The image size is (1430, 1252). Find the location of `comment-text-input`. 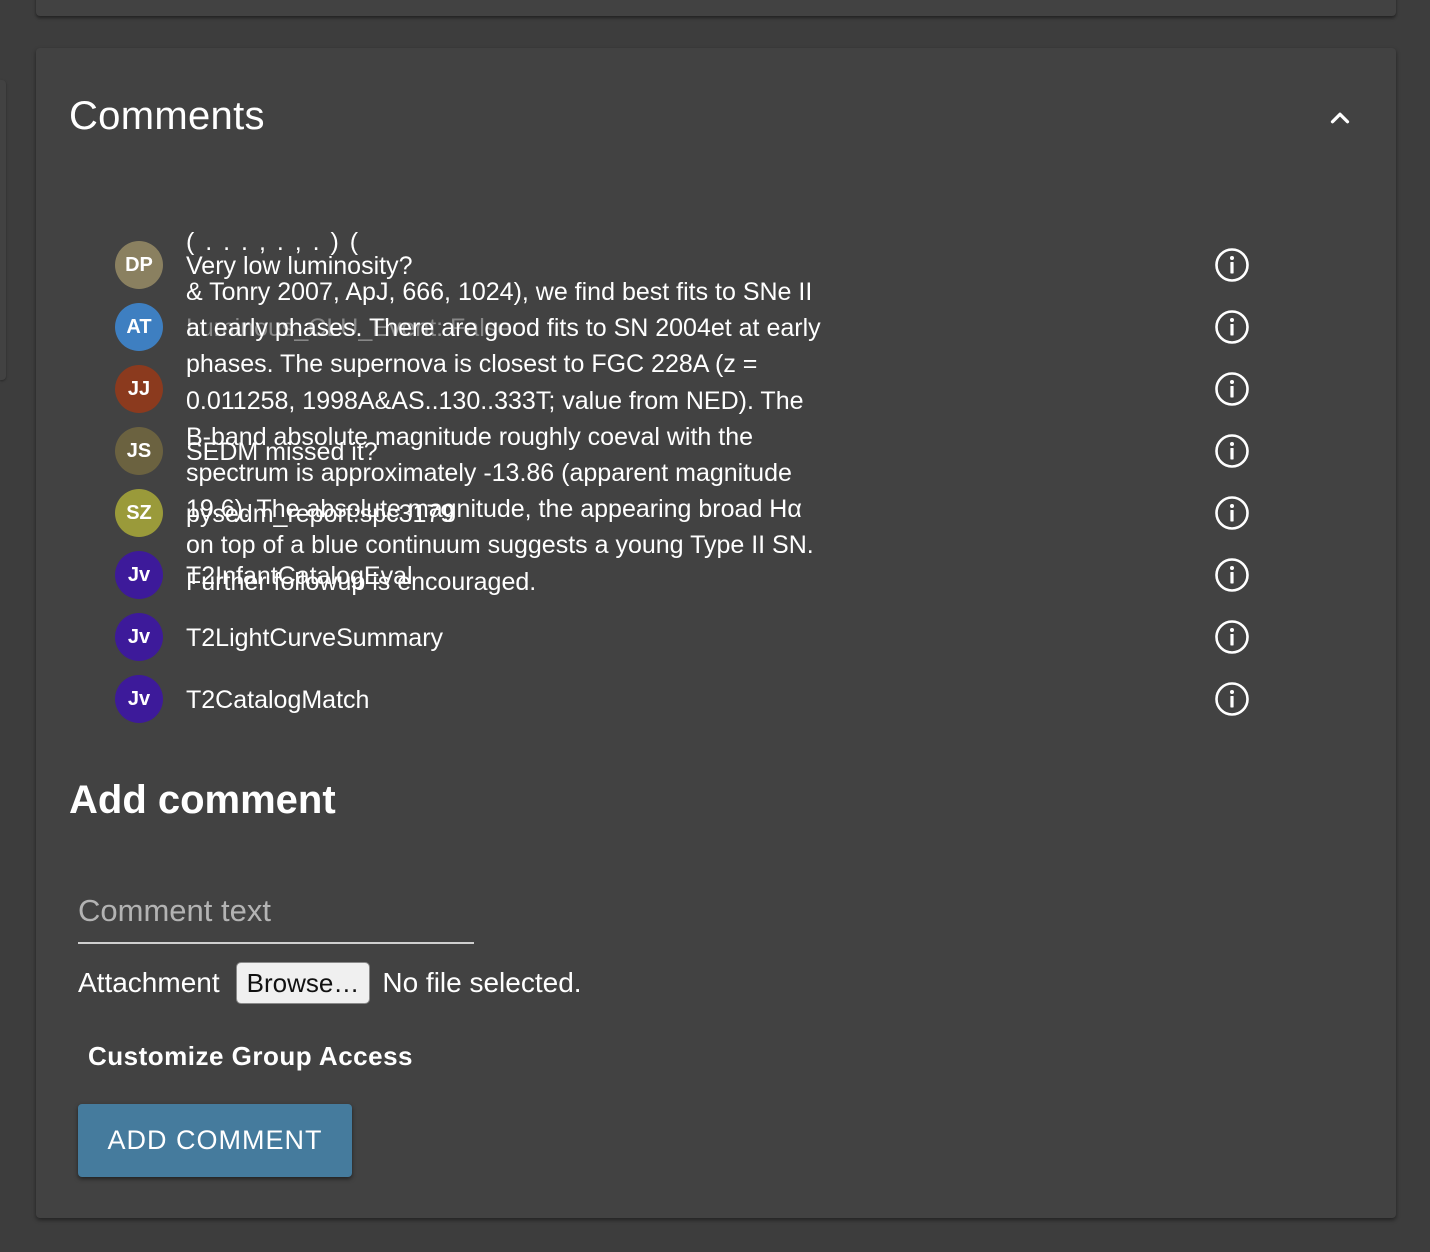

comment-text-input is located at coordinates (276, 911).